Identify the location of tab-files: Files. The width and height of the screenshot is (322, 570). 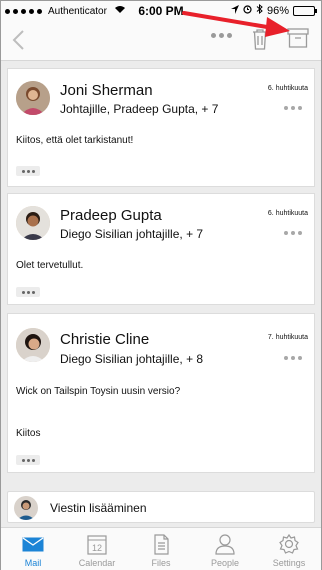
(161, 549).